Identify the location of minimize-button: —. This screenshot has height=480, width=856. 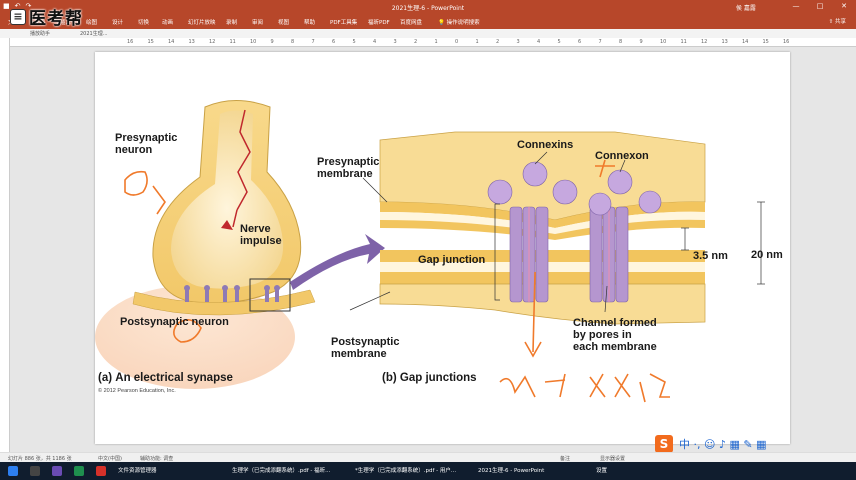
(796, 6).